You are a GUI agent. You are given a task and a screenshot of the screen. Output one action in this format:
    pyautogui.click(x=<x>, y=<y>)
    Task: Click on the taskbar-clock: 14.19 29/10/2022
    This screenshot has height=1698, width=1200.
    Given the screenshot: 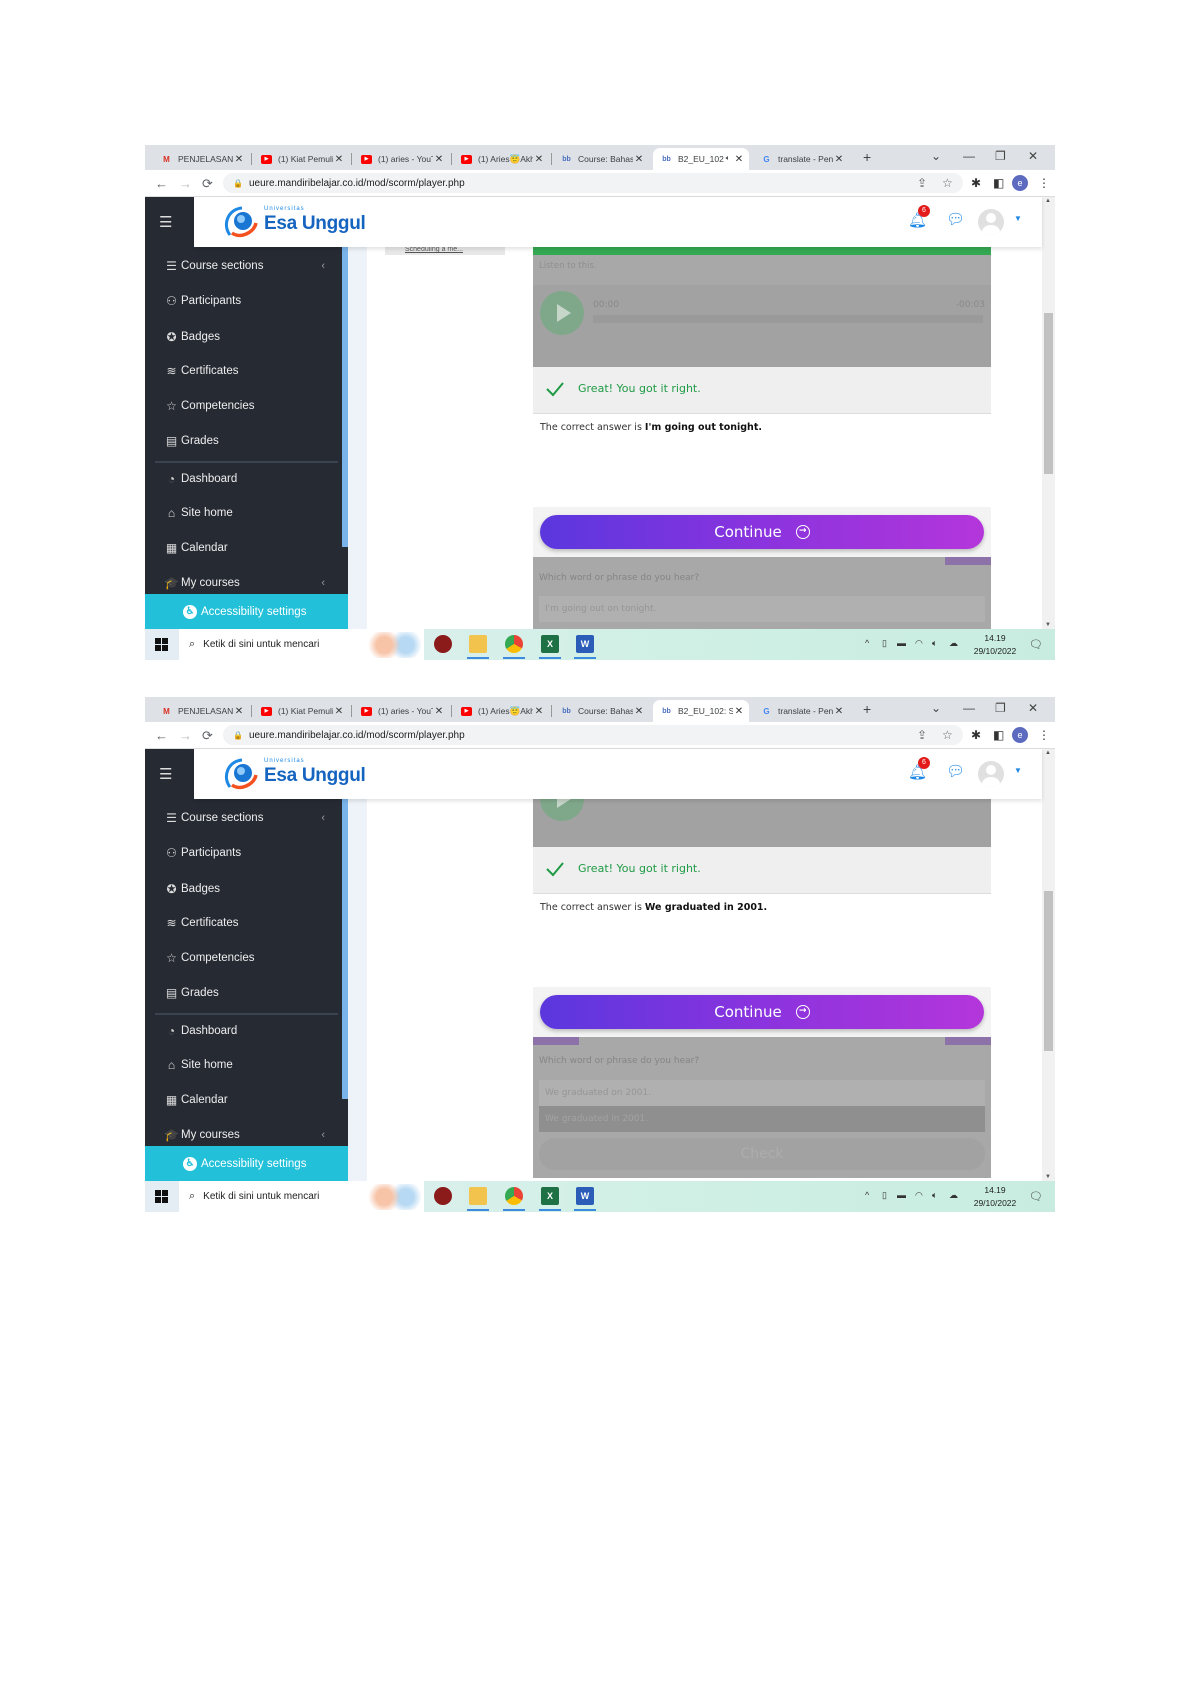 What is the action you would take?
    pyautogui.click(x=995, y=645)
    